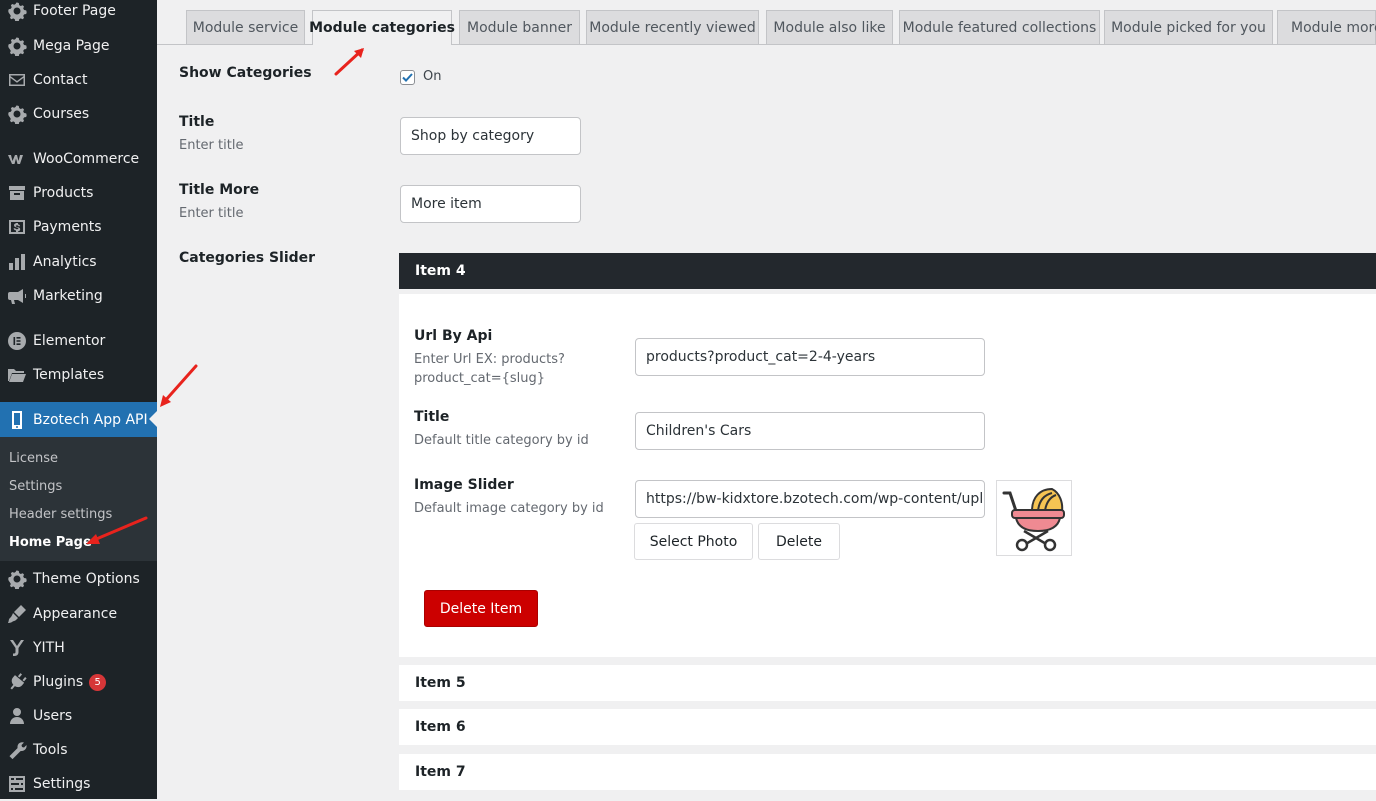  Describe the element at coordinates (247, 258) in the screenshot. I see `categories-slider-label: Categories Slider` at that location.